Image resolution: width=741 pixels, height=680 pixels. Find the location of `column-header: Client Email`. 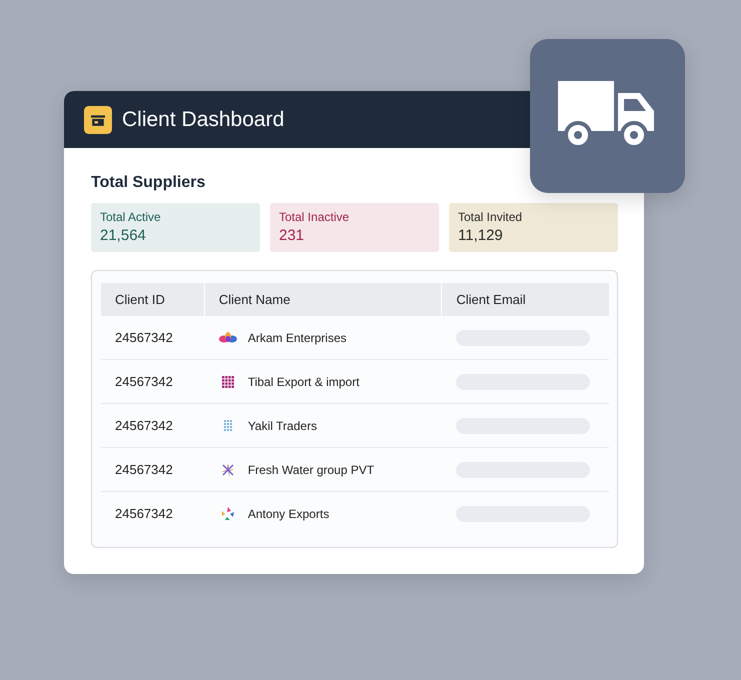

column-header: Client Email is located at coordinates (491, 300).